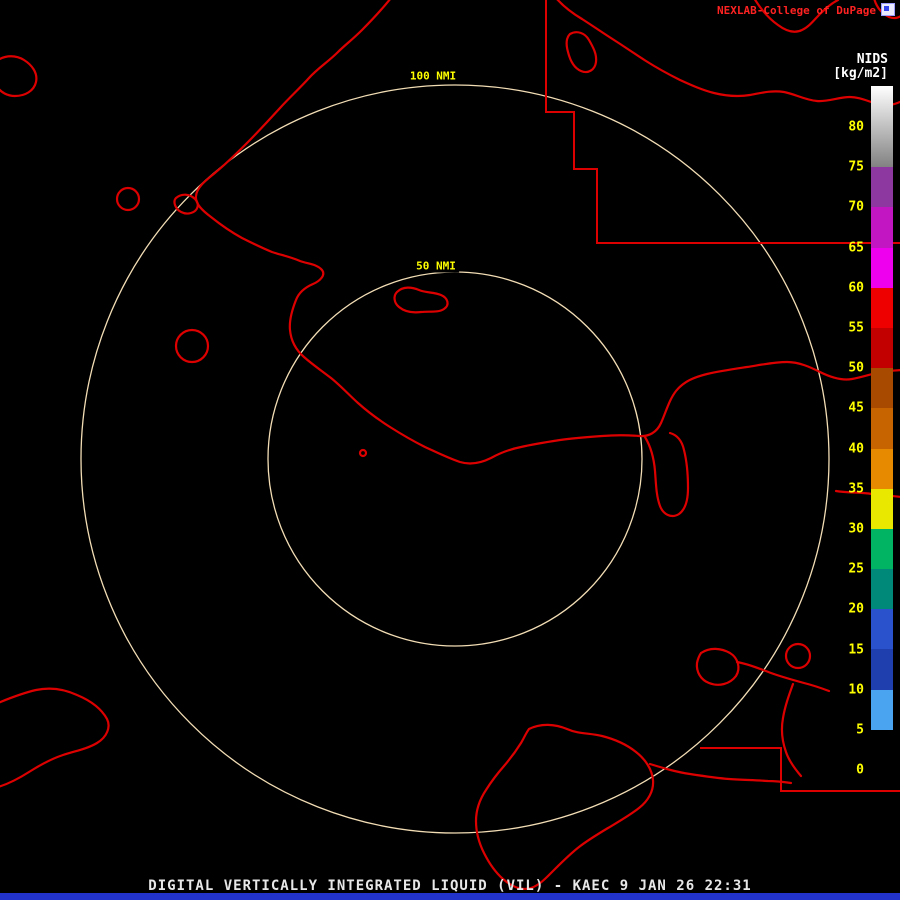 The width and height of the screenshot is (900, 900). I want to click on brand-icon, so click(888, 9).